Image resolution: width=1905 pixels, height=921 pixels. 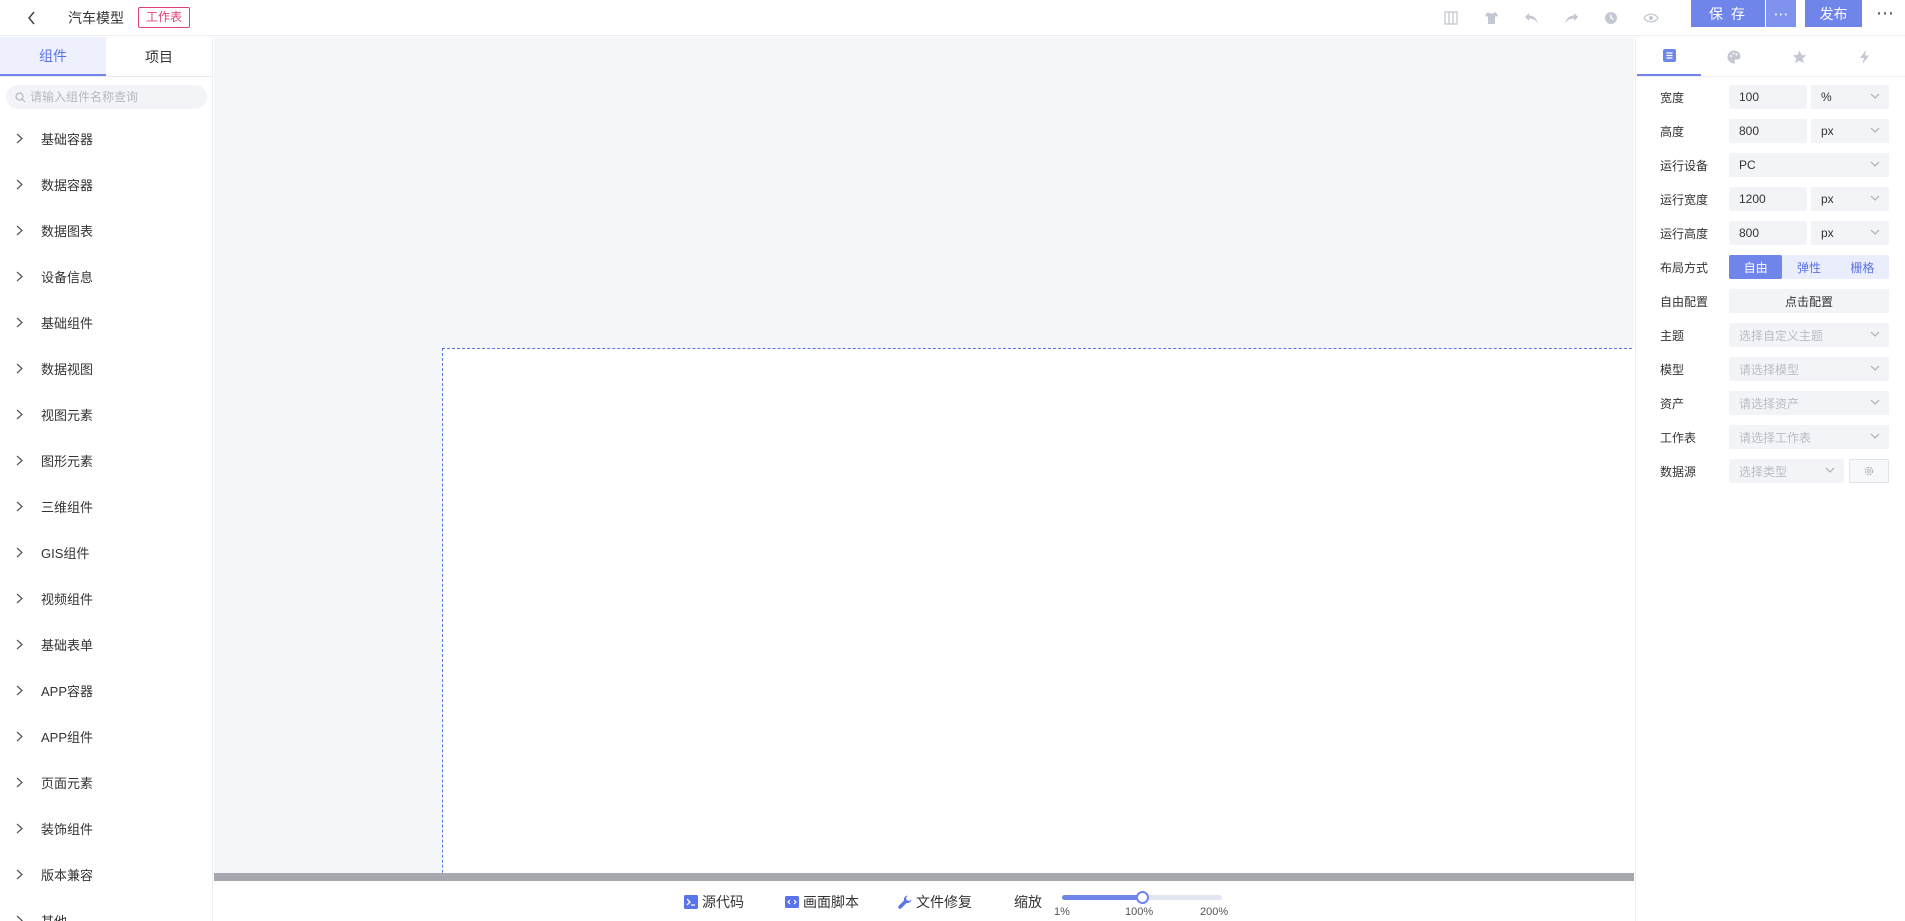 I want to click on prop-label-run-height: 运行高度, so click(x=1684, y=233).